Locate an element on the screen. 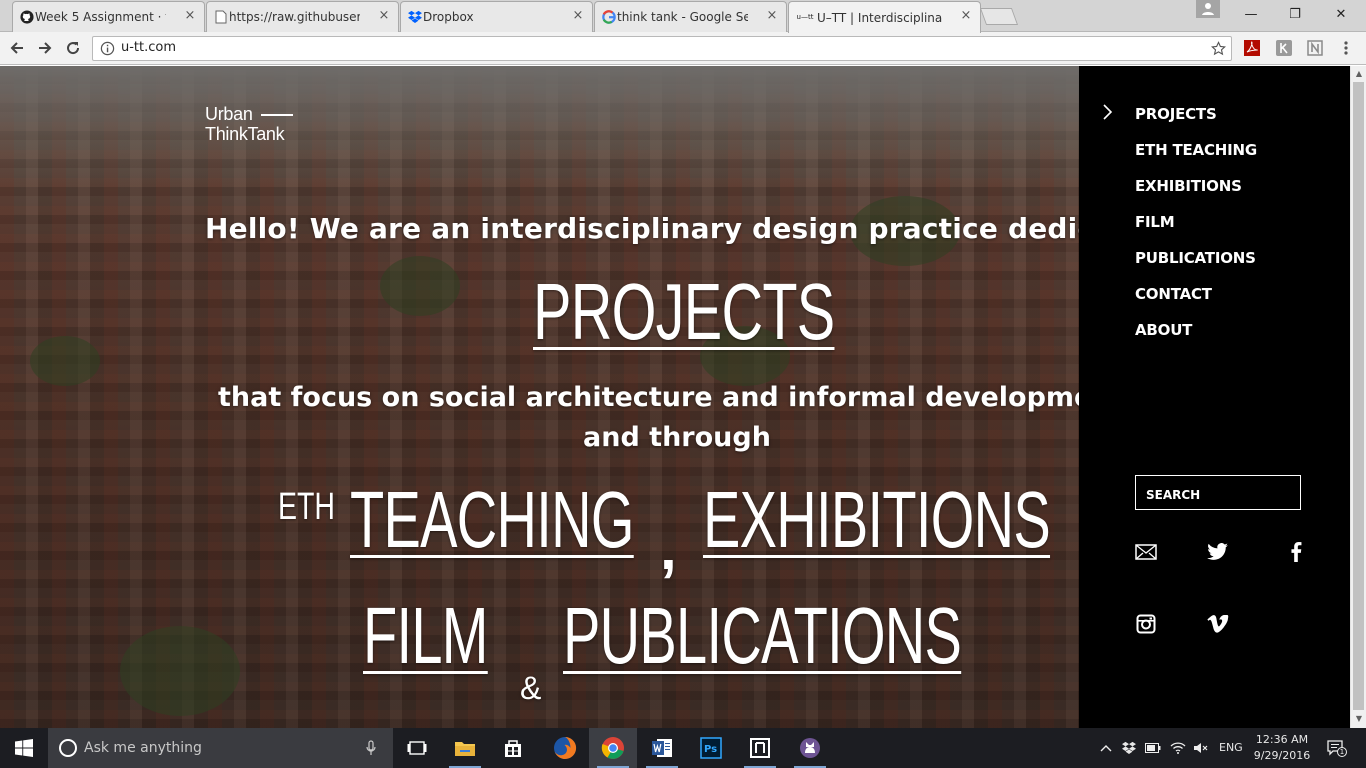 This screenshot has width=1366, height=768. maximize-button: ❐ is located at coordinates (1295, 14).